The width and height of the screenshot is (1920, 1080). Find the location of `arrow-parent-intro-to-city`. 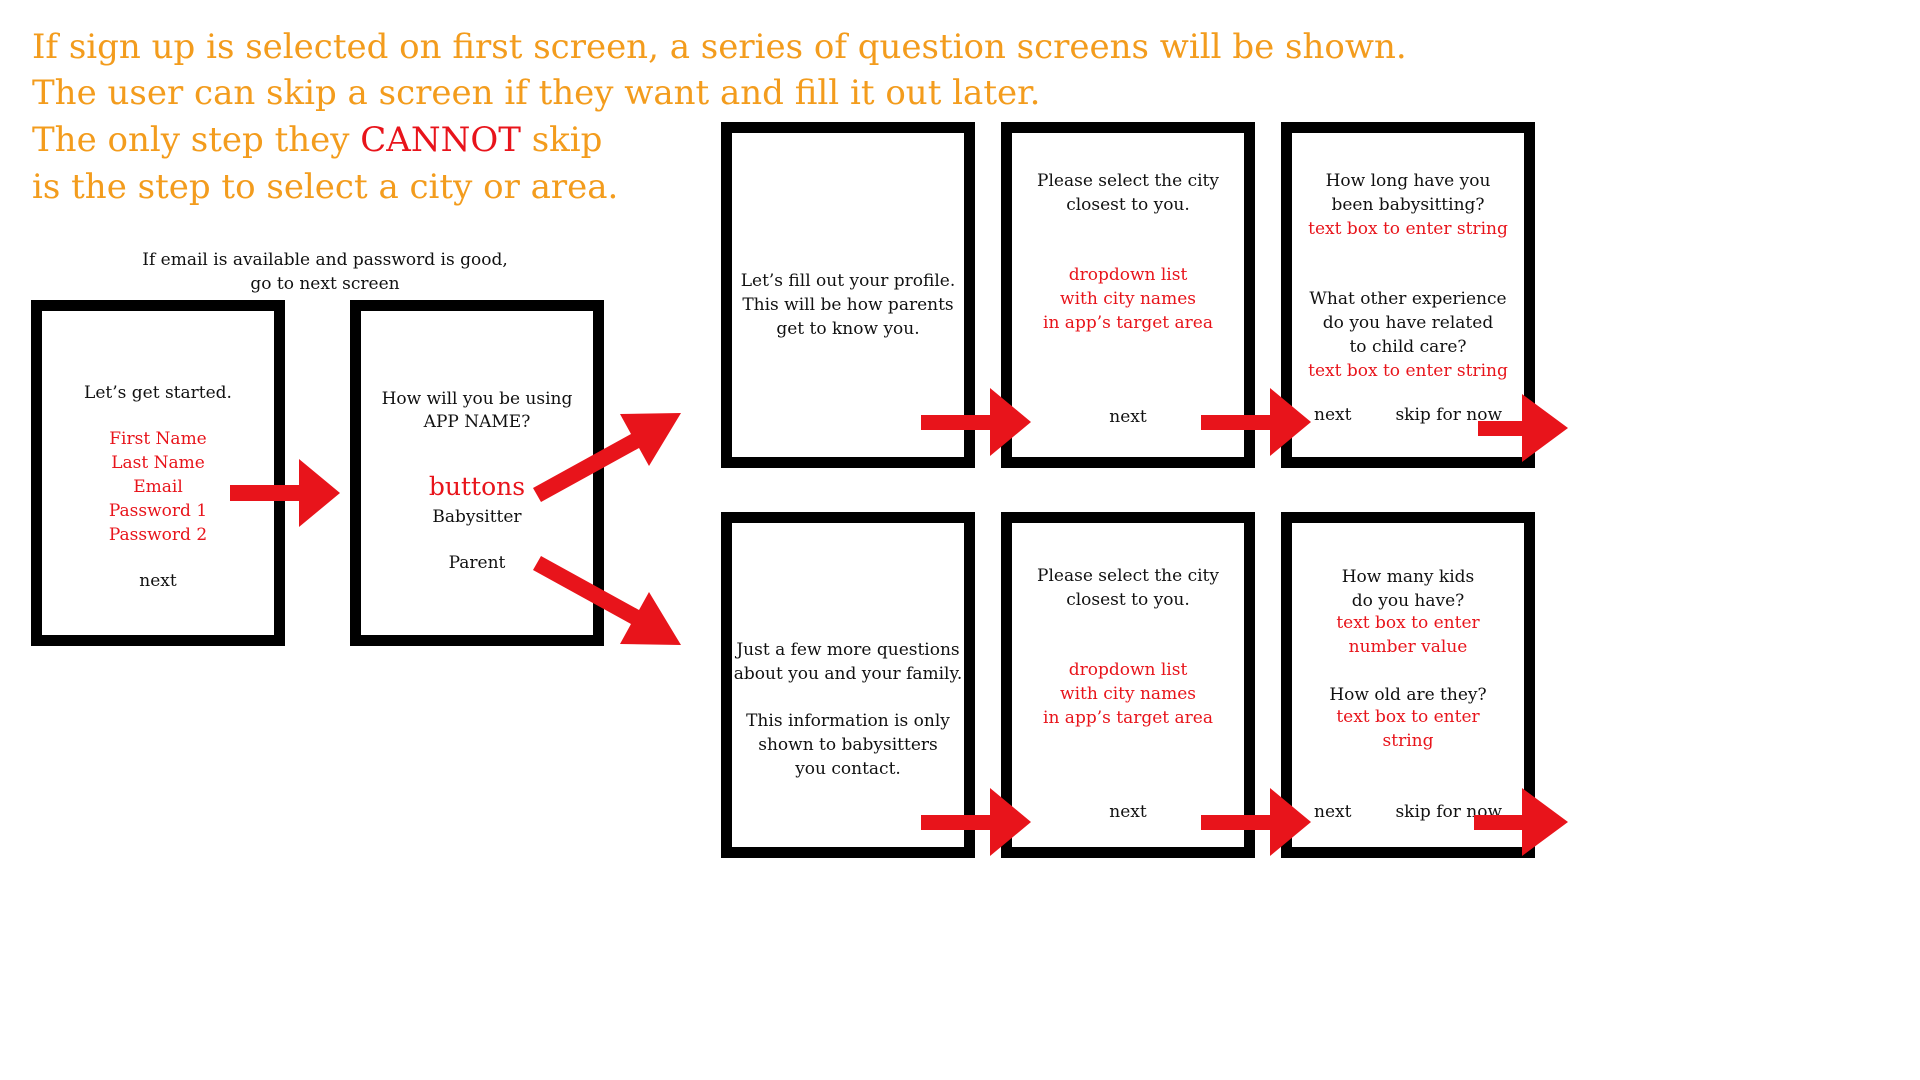

arrow-parent-intro-to-city is located at coordinates (976, 822).